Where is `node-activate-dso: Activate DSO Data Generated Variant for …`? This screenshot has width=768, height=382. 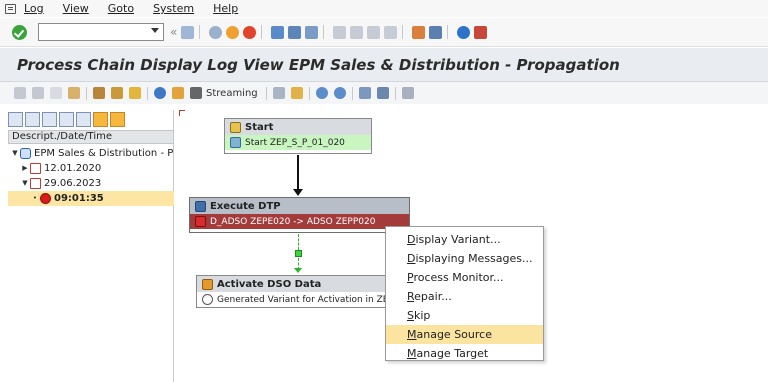 node-activate-dso: Activate DSO Data Generated Variant for … is located at coordinates (296, 291).